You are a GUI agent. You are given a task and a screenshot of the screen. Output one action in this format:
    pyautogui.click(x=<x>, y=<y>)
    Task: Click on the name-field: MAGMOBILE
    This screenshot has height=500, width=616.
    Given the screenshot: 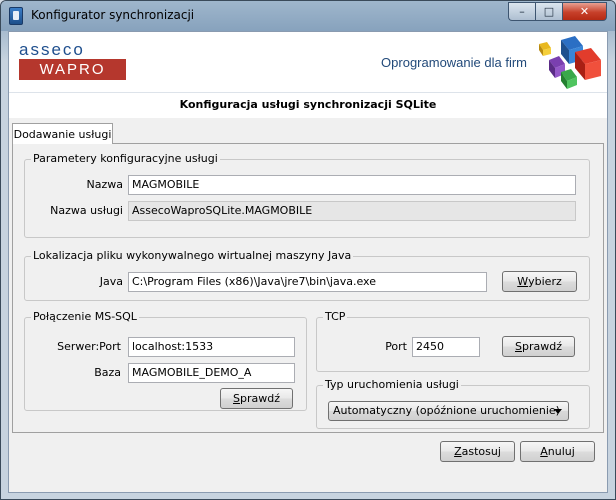 What is the action you would take?
    pyautogui.click(x=352, y=185)
    